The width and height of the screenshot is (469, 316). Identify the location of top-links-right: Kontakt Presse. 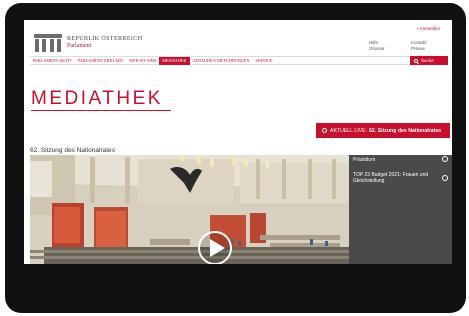
(418, 46).